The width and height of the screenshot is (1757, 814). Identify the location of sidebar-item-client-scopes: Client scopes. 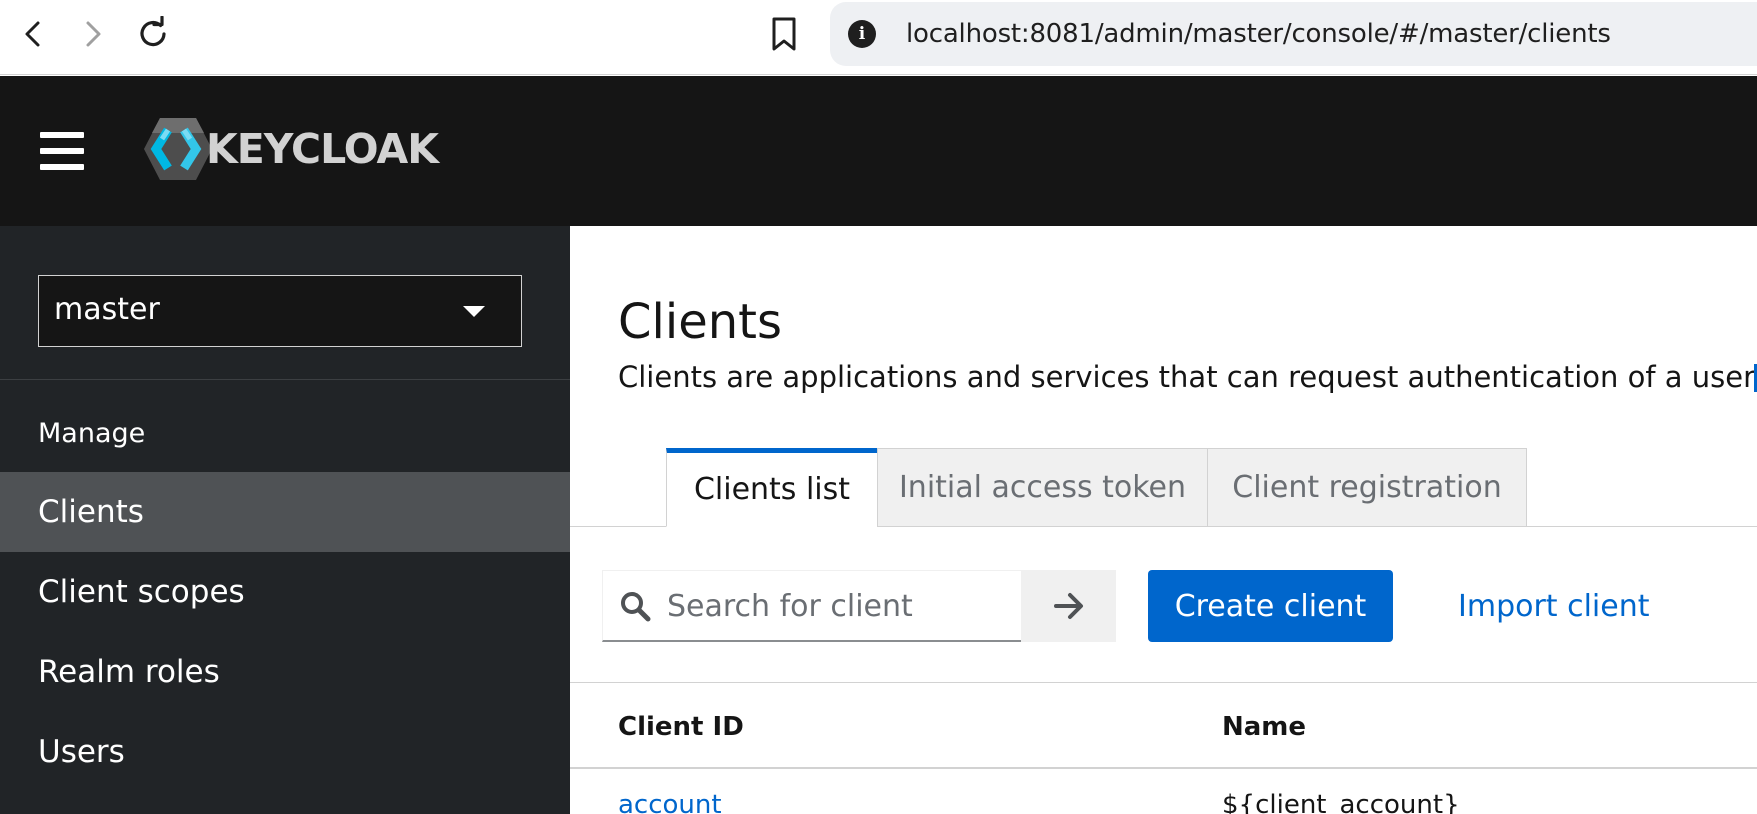
(285, 592).